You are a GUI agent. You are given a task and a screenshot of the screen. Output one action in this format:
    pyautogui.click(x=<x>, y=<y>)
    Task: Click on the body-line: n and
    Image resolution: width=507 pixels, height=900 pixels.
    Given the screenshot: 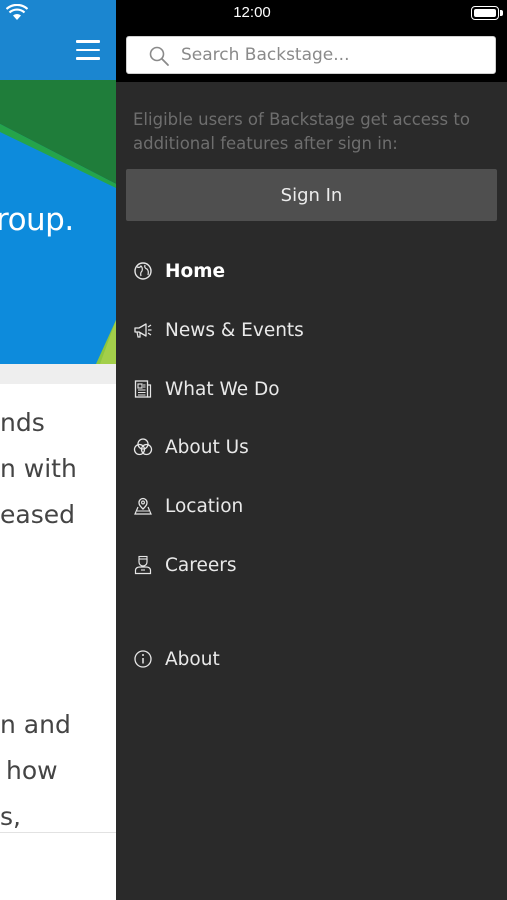 What is the action you would take?
    pyautogui.click(x=35, y=724)
    